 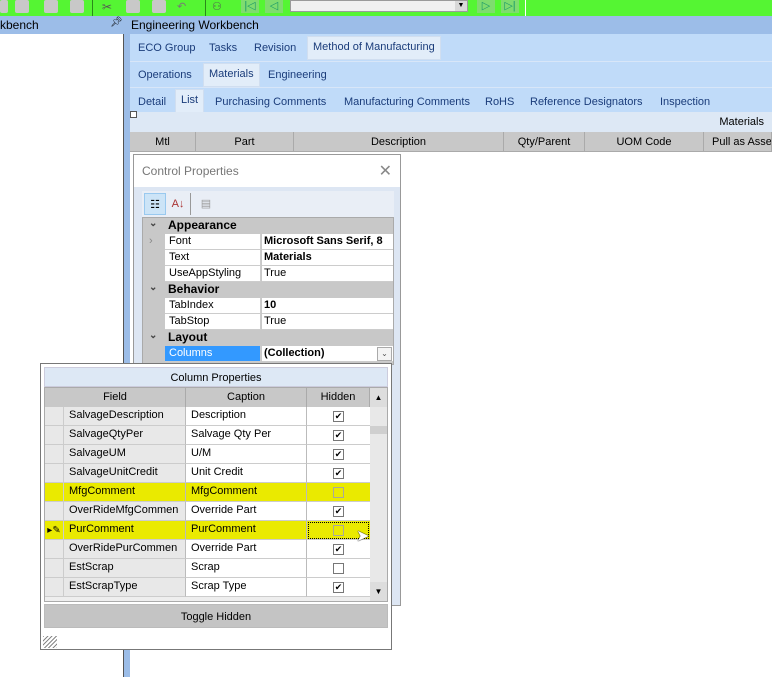 I want to click on tab-tasks: Tasks, so click(x=223, y=48).